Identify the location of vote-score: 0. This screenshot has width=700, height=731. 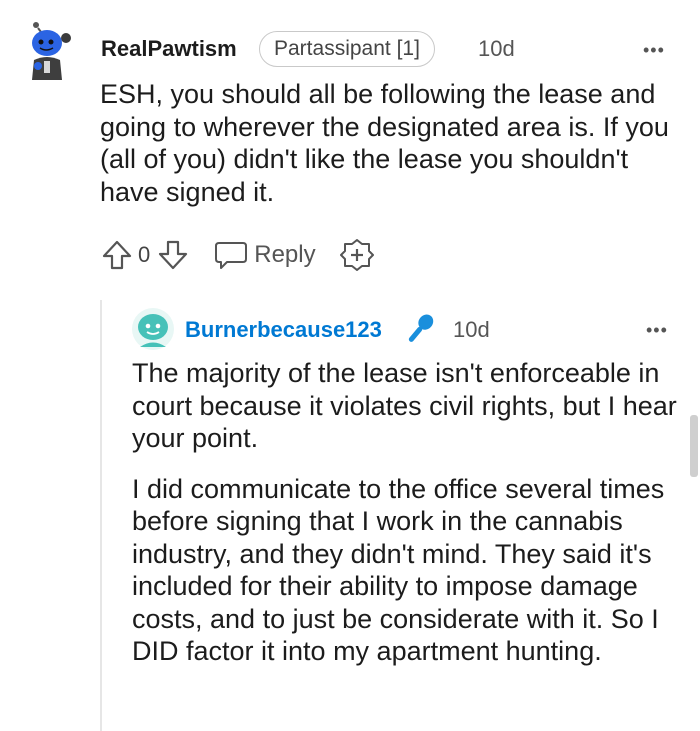
(144, 254).